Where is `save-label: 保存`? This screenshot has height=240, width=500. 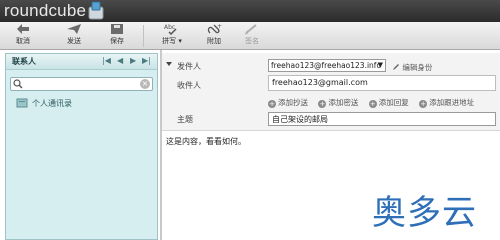 save-label: 保存 is located at coordinates (117, 41).